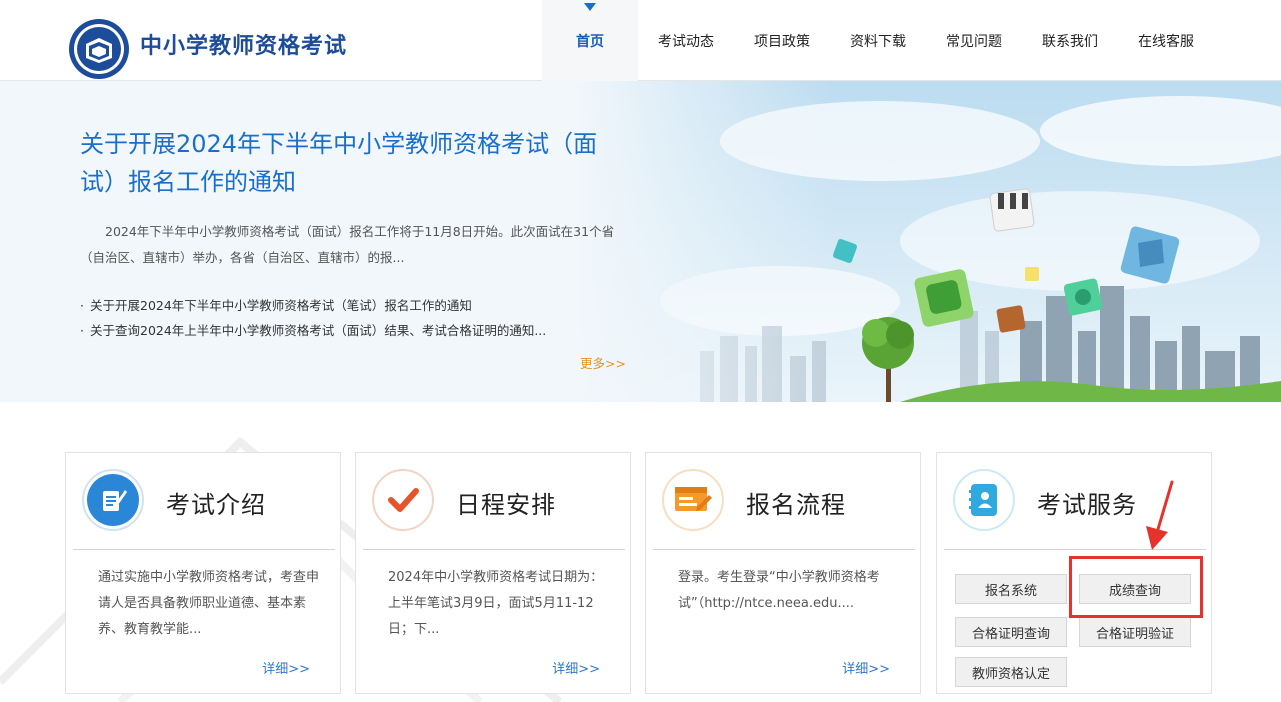  Describe the element at coordinates (350, 163) in the screenshot. I see `banner-headline: 关于开展2024年下半年中小学教师资格考试（面试）报名工作的通知` at that location.